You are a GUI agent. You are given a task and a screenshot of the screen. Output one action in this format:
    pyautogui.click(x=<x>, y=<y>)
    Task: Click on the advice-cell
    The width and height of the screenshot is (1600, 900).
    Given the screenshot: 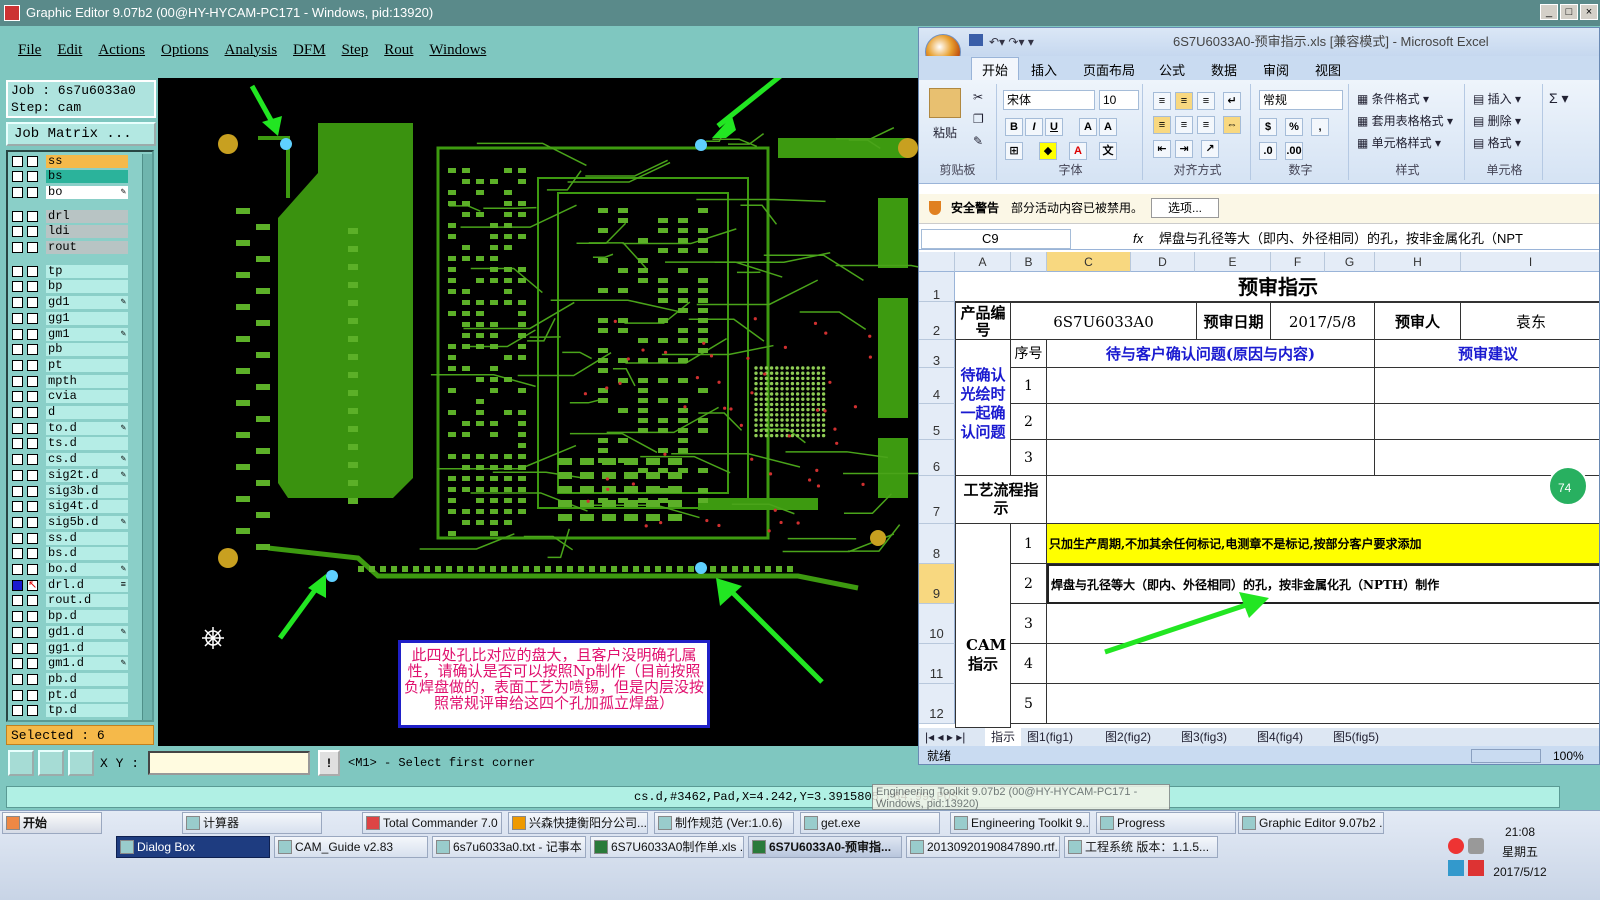 What is the action you would take?
    pyautogui.click(x=1487, y=386)
    